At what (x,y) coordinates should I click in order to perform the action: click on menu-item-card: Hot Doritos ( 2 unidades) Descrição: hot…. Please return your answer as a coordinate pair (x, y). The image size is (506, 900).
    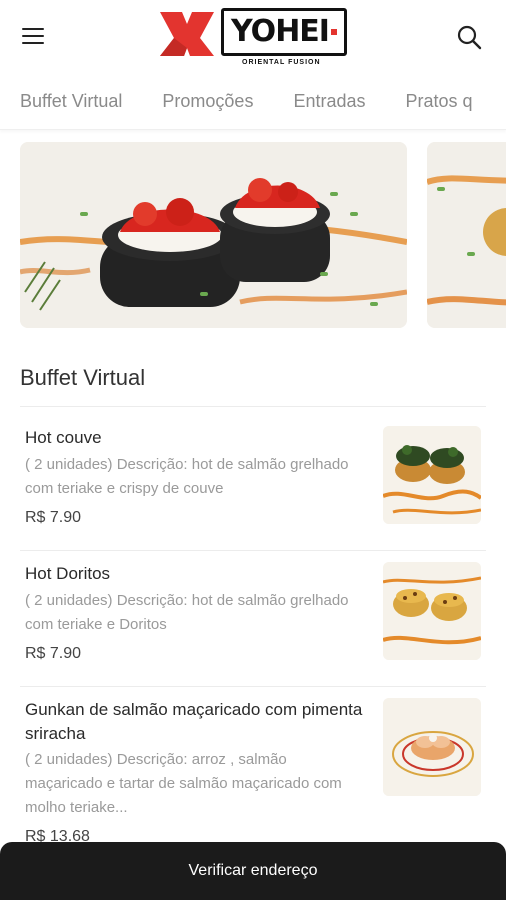
    Looking at the image, I should click on (253, 617).